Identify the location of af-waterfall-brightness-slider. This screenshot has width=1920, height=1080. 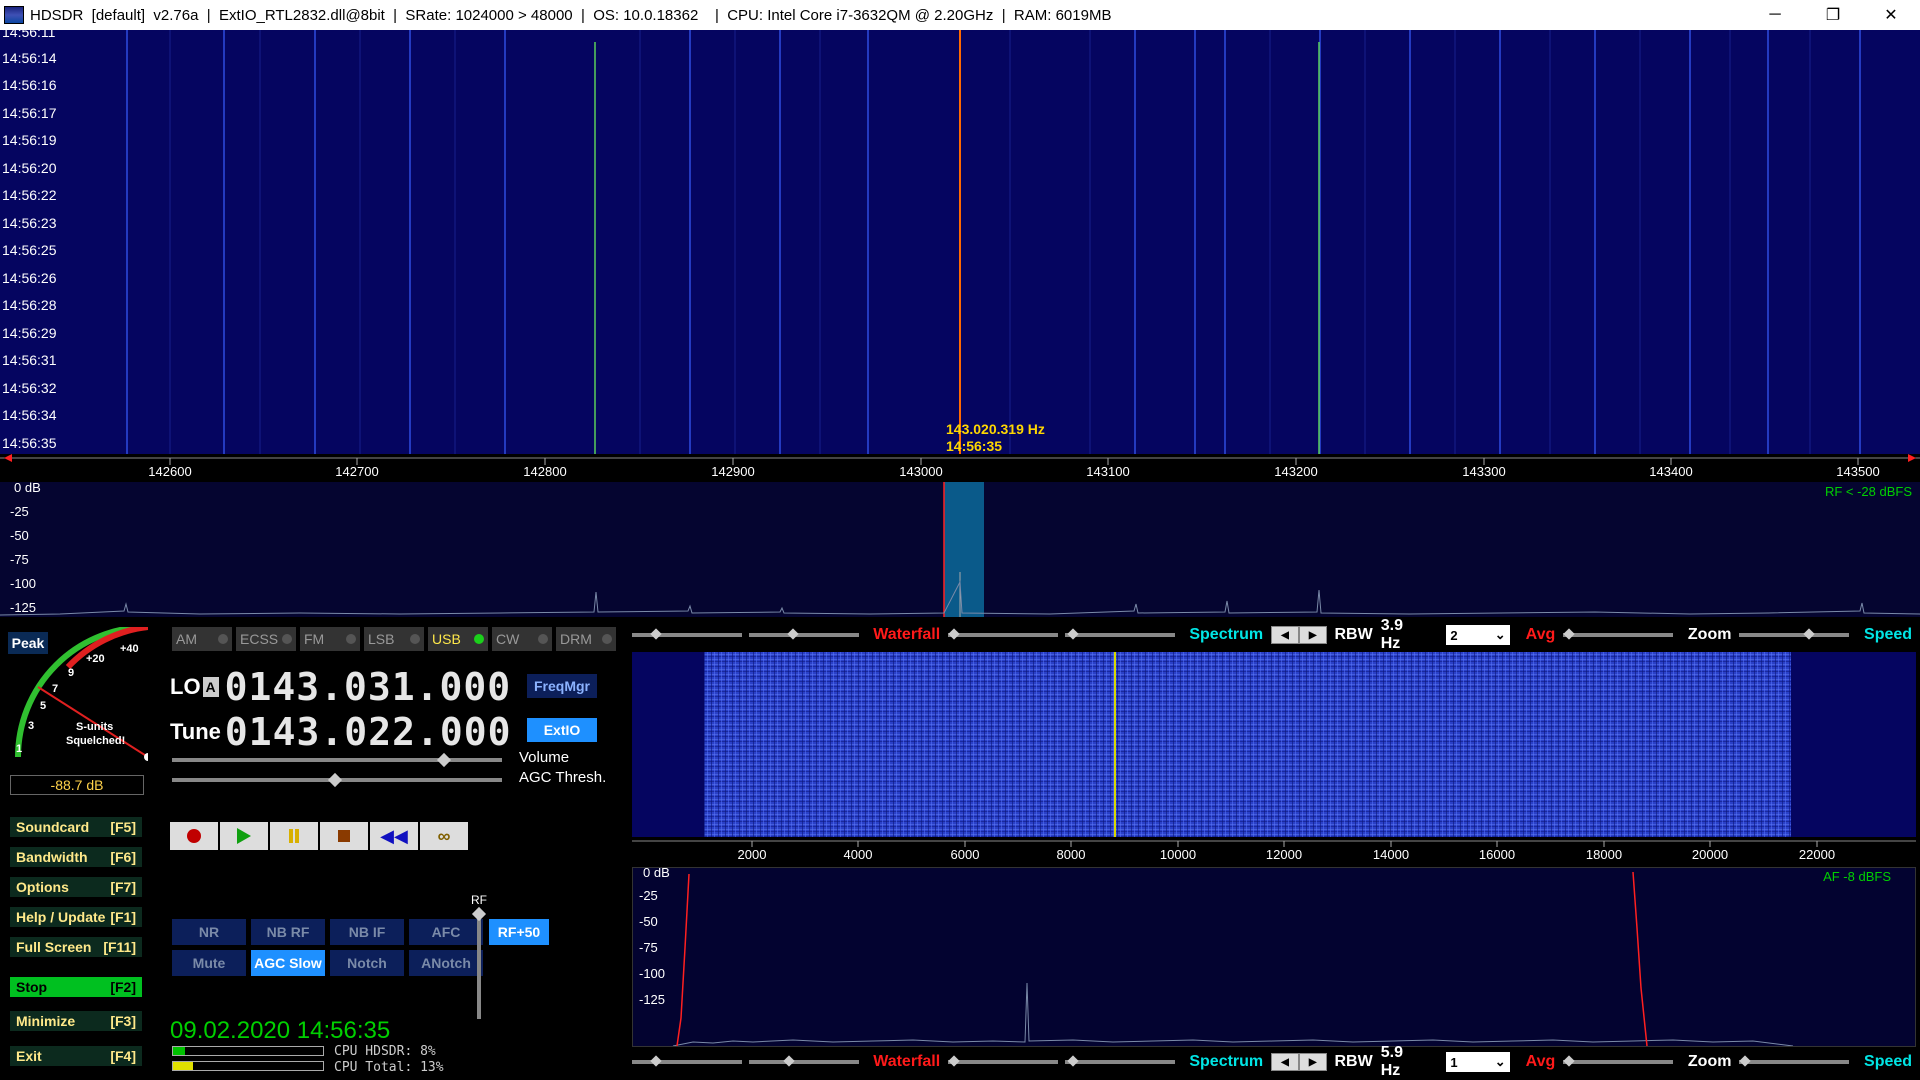
(803, 1062).